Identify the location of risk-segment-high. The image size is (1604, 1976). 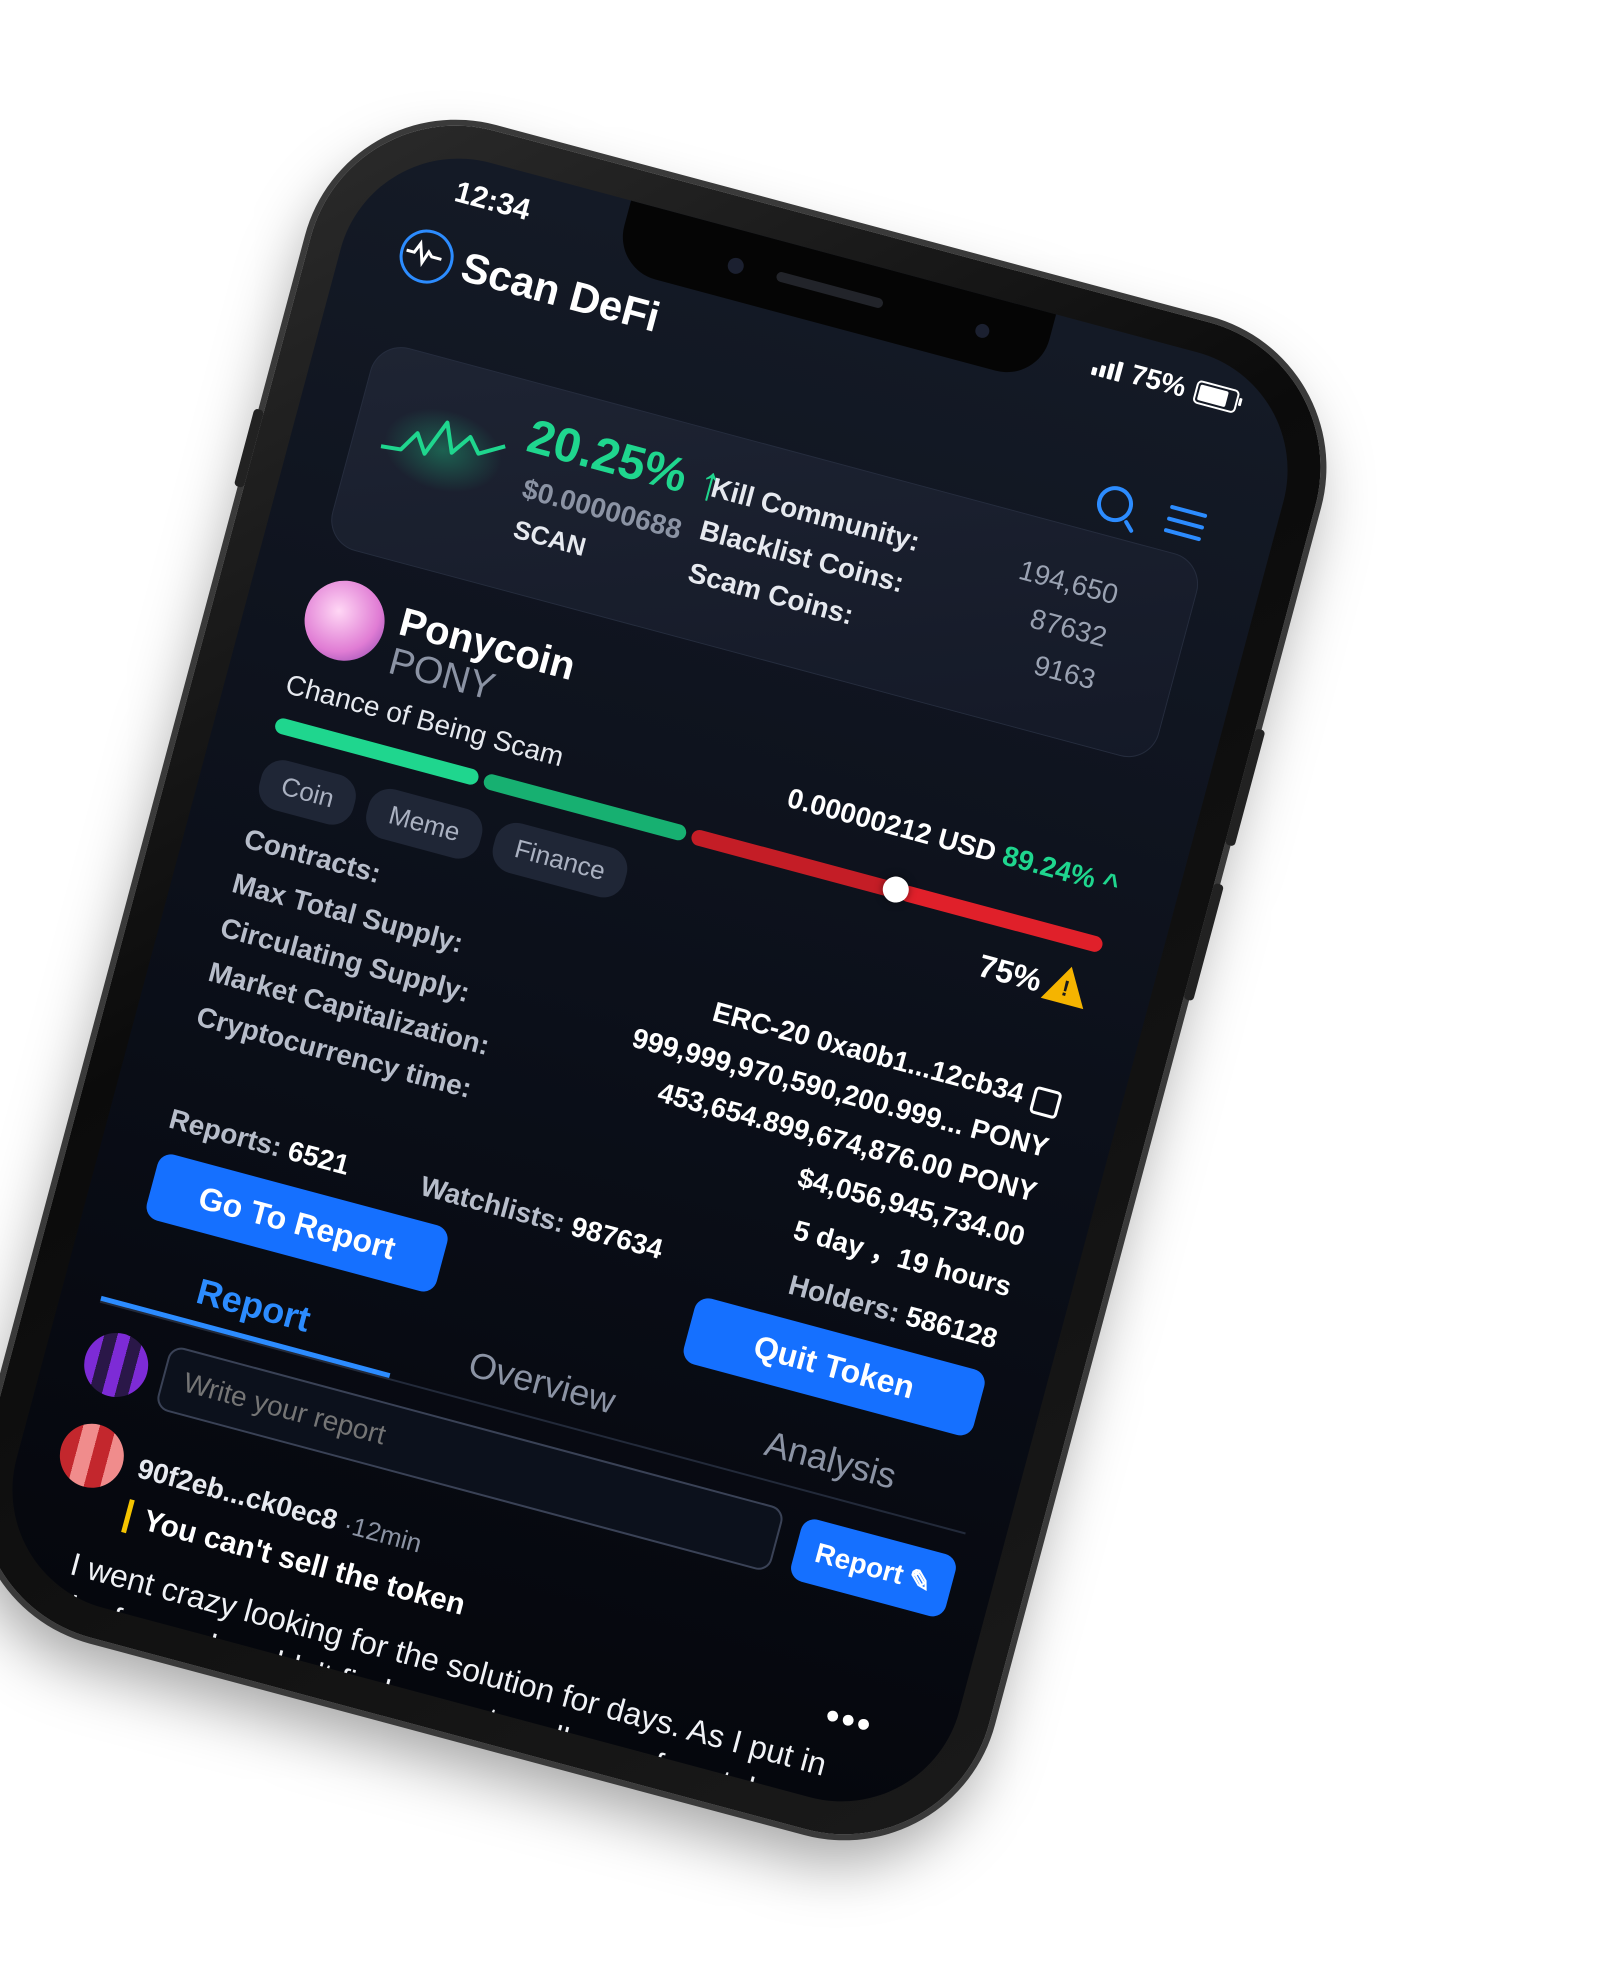
(1001, 918).